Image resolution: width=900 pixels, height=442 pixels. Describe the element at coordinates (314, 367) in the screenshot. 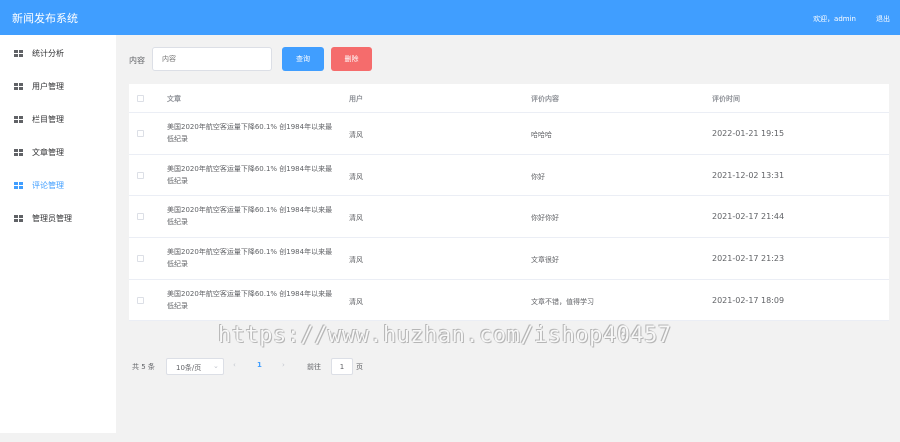

I see `goto-label: 前往` at that location.